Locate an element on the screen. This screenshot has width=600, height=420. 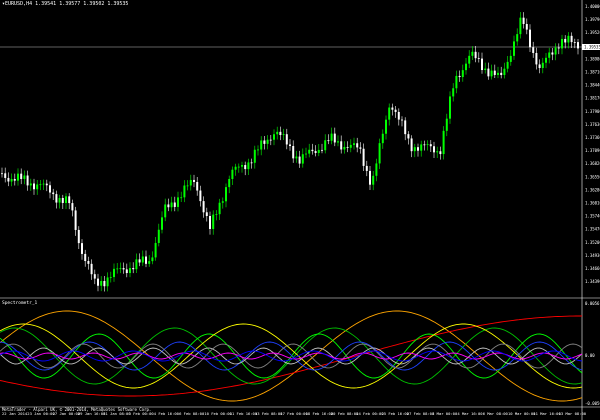
price-scale-label: 1.35200 is located at coordinates (592, 242).